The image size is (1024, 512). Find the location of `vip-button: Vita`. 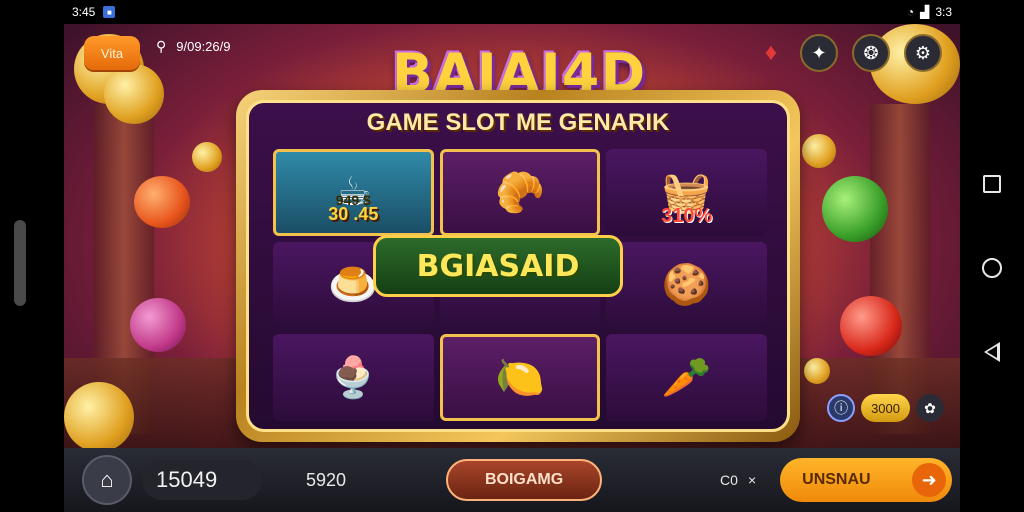

vip-button: Vita is located at coordinates (112, 53).